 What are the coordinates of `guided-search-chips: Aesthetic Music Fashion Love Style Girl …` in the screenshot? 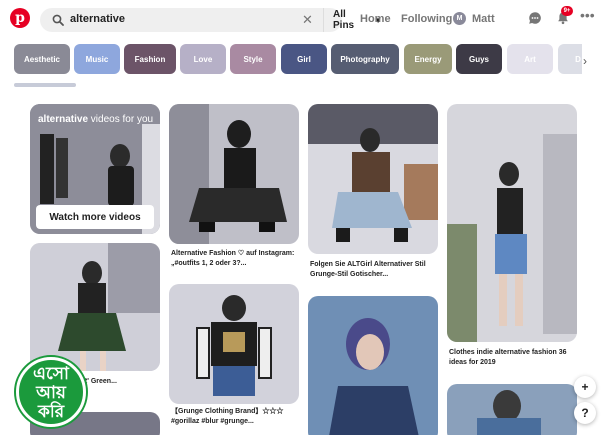 It's located at (298, 60).